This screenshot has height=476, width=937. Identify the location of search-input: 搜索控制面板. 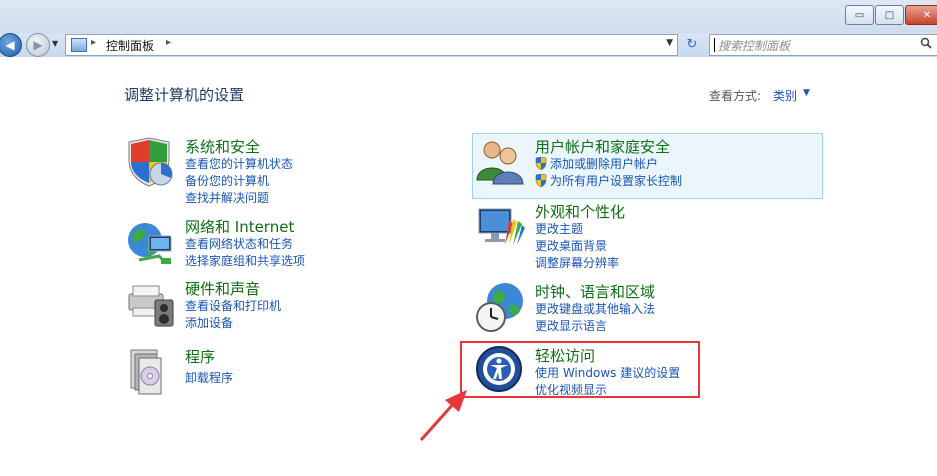
(823, 45).